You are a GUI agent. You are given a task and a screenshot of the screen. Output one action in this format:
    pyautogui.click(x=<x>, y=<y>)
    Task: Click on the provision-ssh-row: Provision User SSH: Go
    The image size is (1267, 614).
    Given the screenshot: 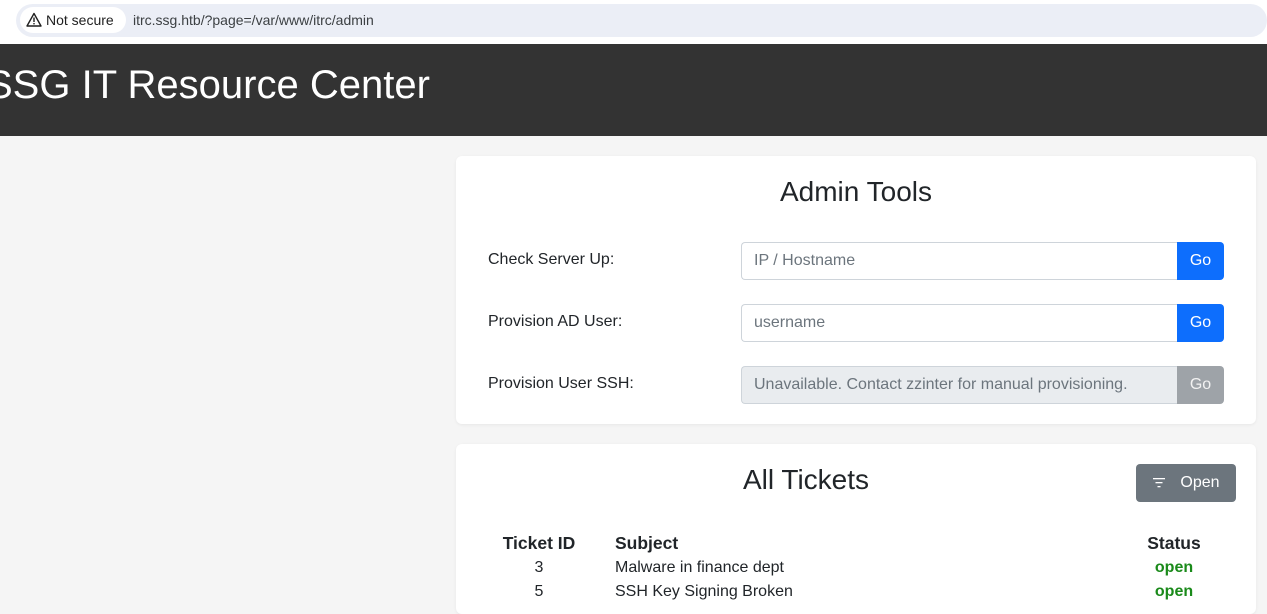 What is the action you would take?
    pyautogui.click(x=856, y=385)
    